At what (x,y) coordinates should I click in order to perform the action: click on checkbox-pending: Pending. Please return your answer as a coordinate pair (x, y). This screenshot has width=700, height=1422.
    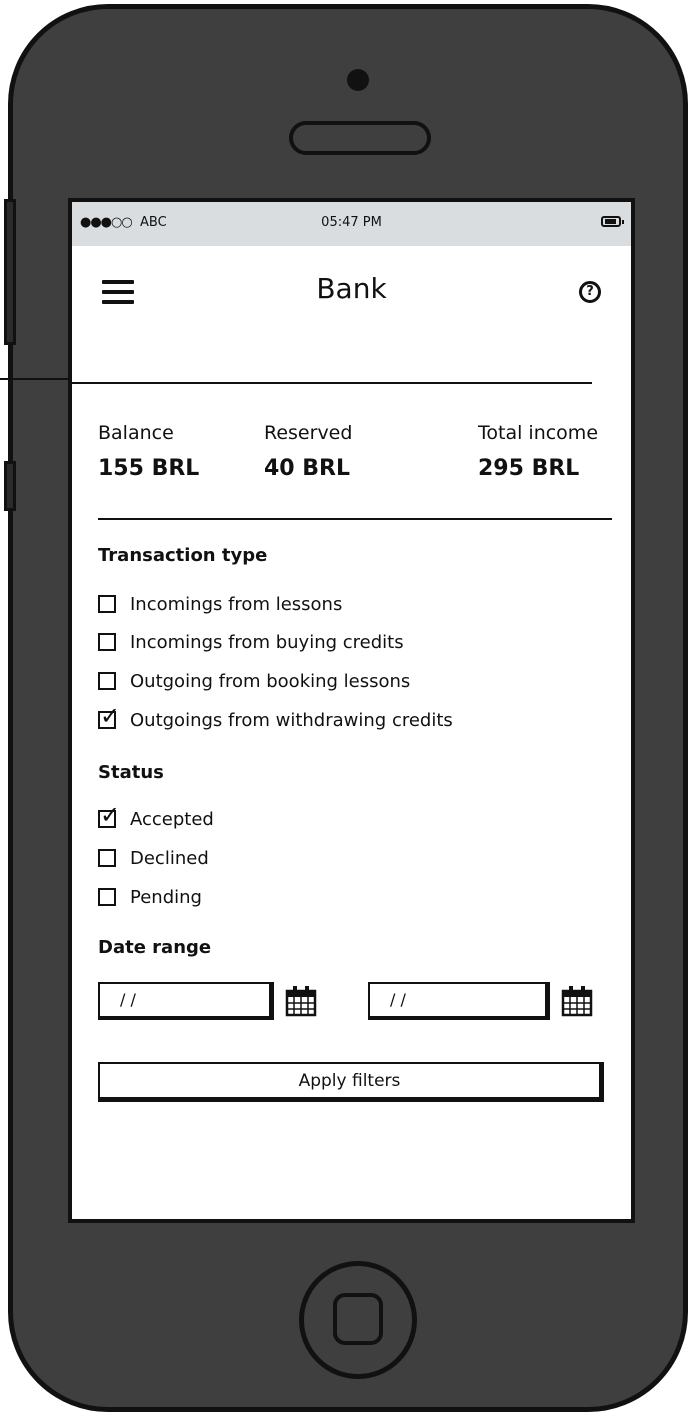
    Looking at the image, I should click on (150, 897).